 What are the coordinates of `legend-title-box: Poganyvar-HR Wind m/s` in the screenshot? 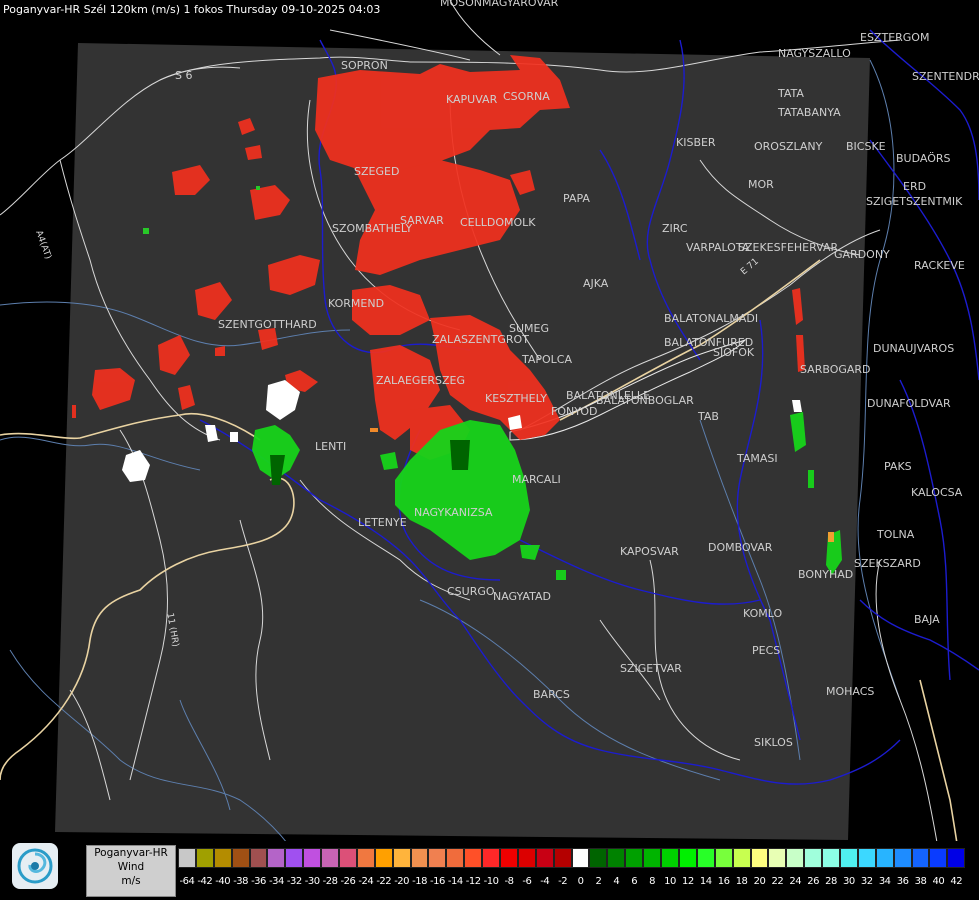 It's located at (131, 871).